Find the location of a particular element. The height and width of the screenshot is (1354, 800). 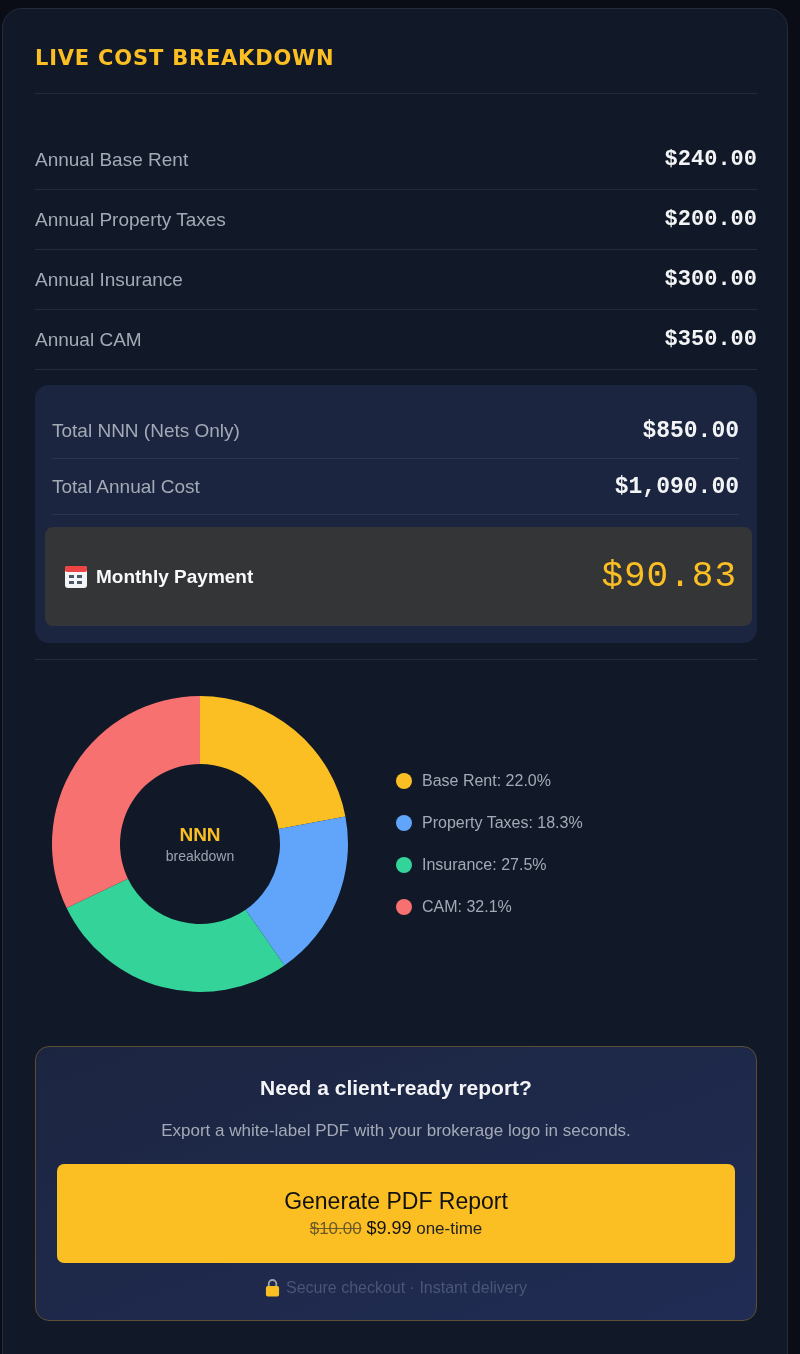

cost-label: Annual Property Taxes is located at coordinates (130, 219).